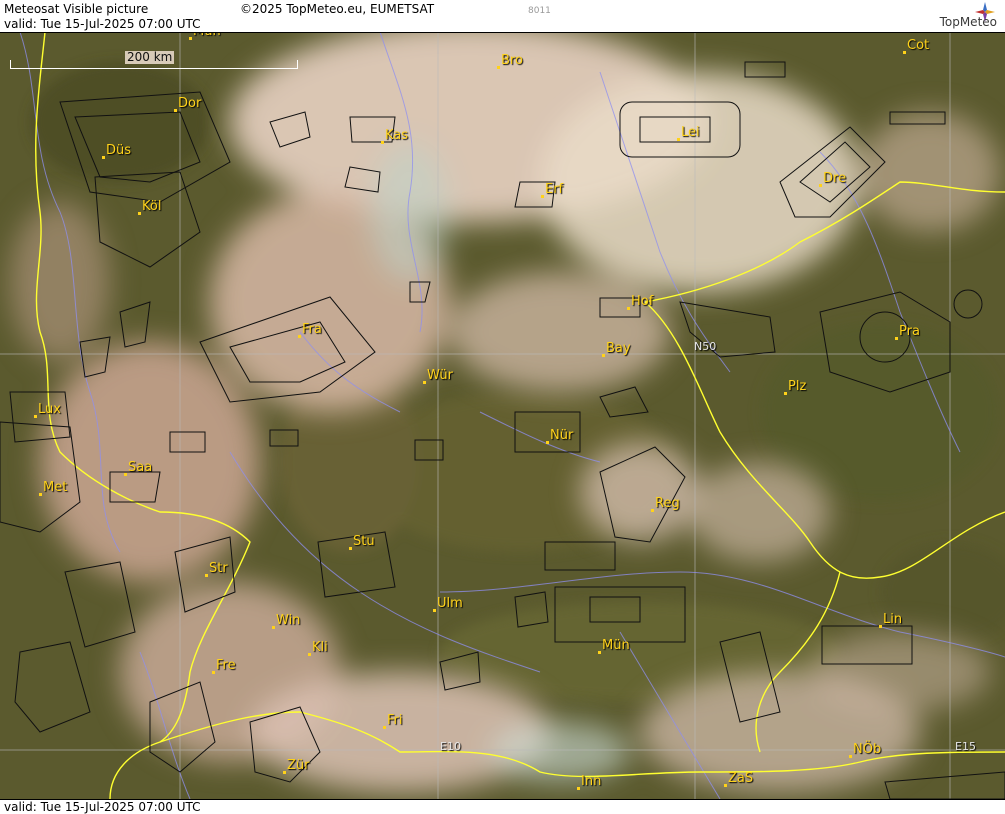  Describe the element at coordinates (312, 329) in the screenshot. I see `city-label: Fra` at that location.